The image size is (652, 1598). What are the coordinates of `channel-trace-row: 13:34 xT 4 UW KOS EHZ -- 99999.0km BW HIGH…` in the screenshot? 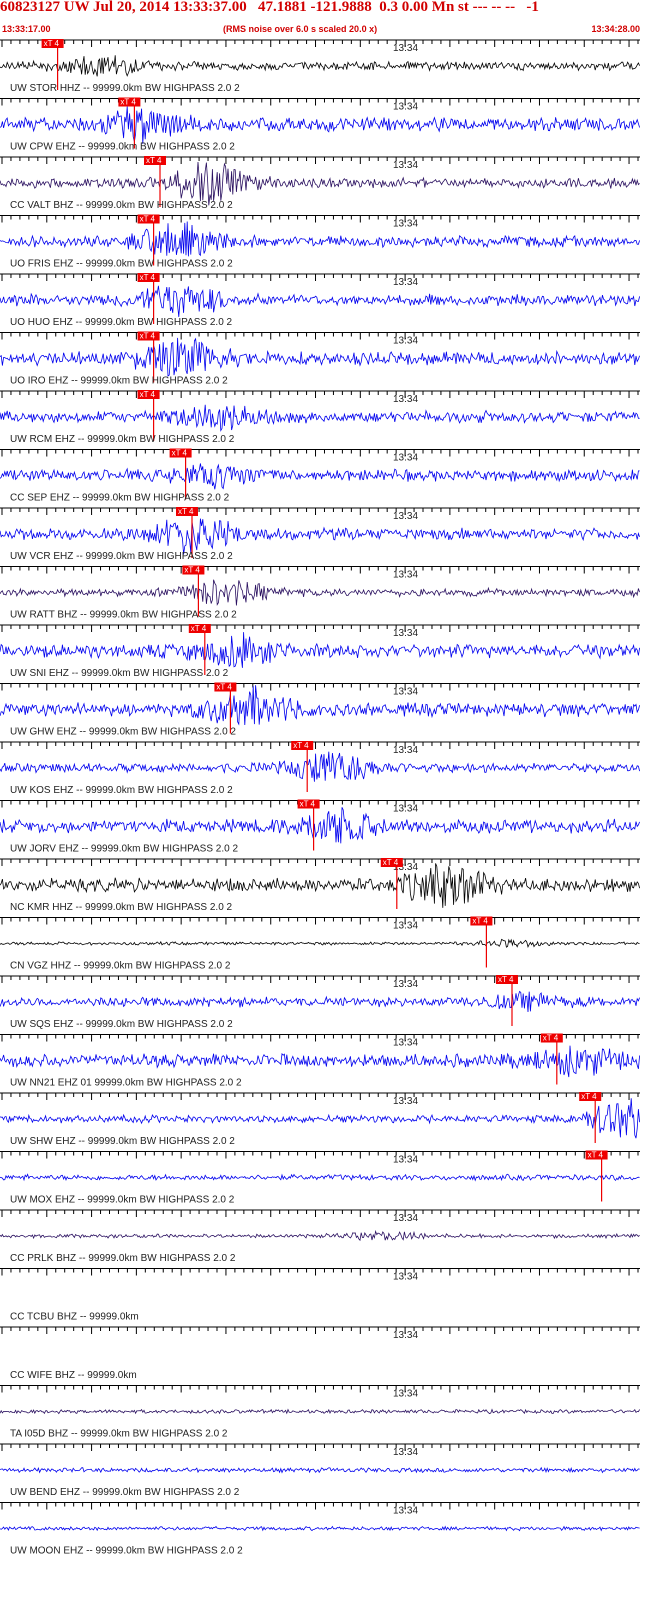 It's located at (320, 768).